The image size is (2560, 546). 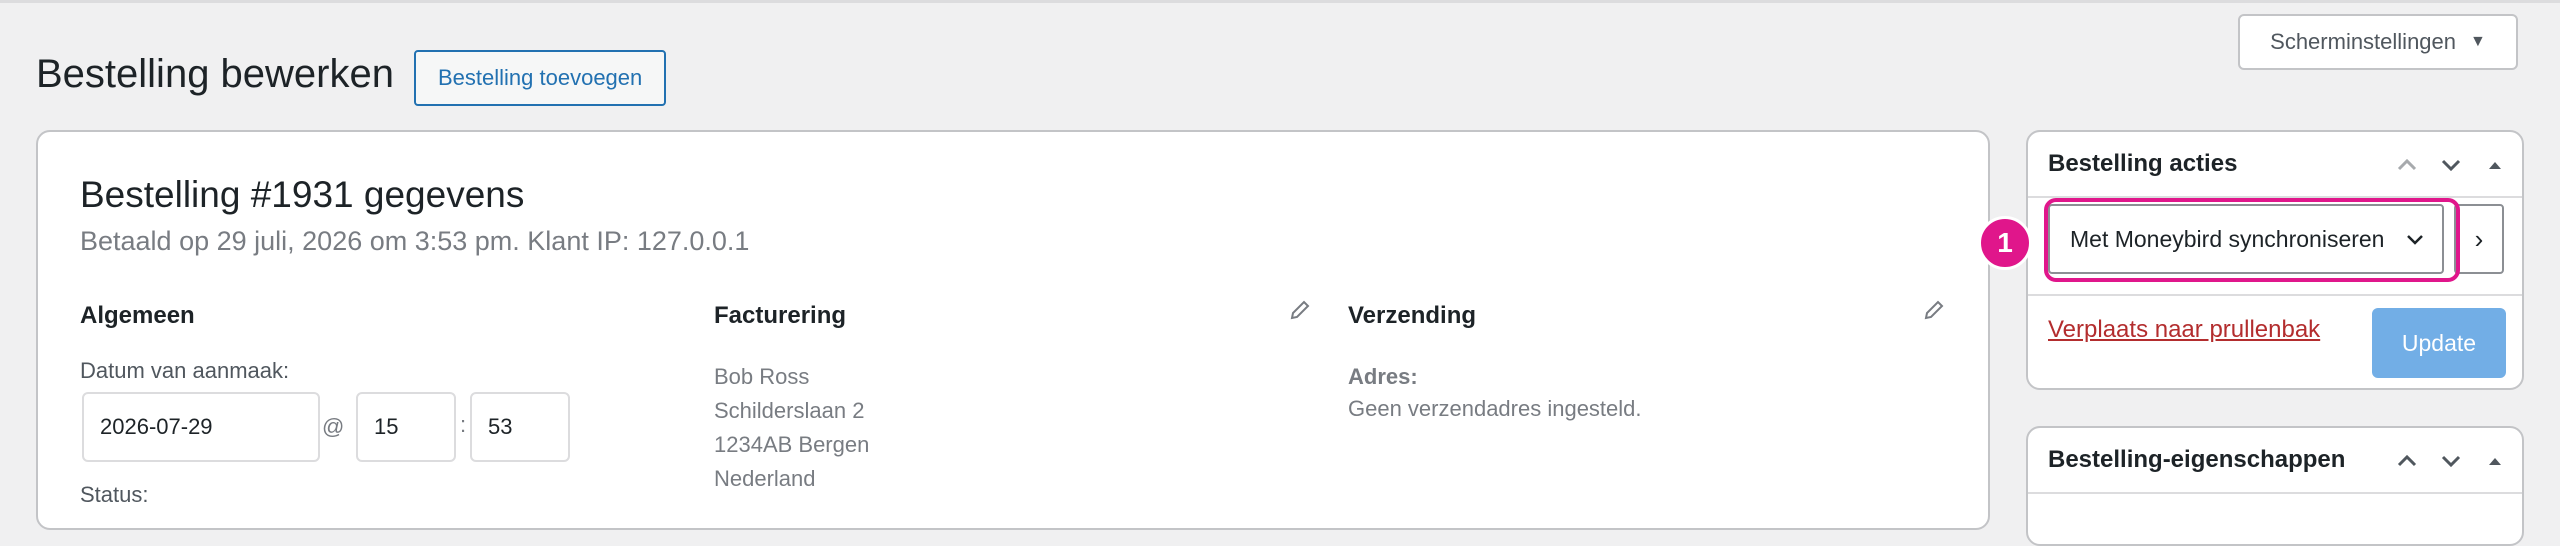 What do you see at coordinates (137, 315) in the screenshot?
I see `general-heading: Algemeen` at bounding box center [137, 315].